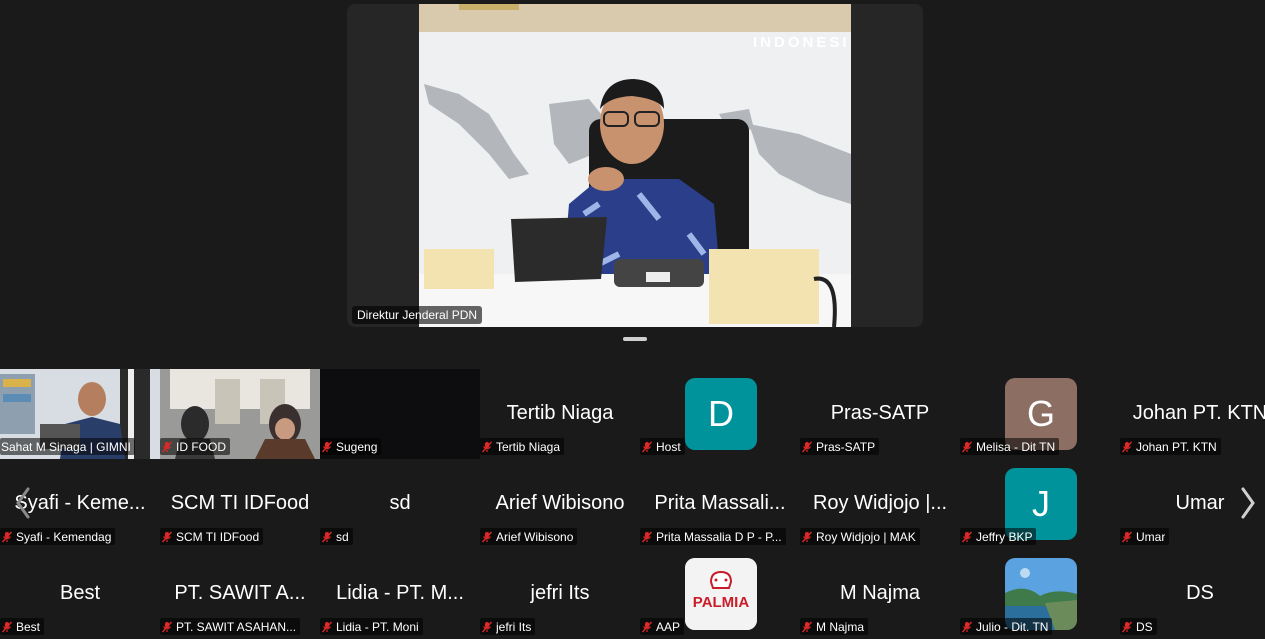  I want to click on participant-name: Jeffry BKP, so click(1004, 536).